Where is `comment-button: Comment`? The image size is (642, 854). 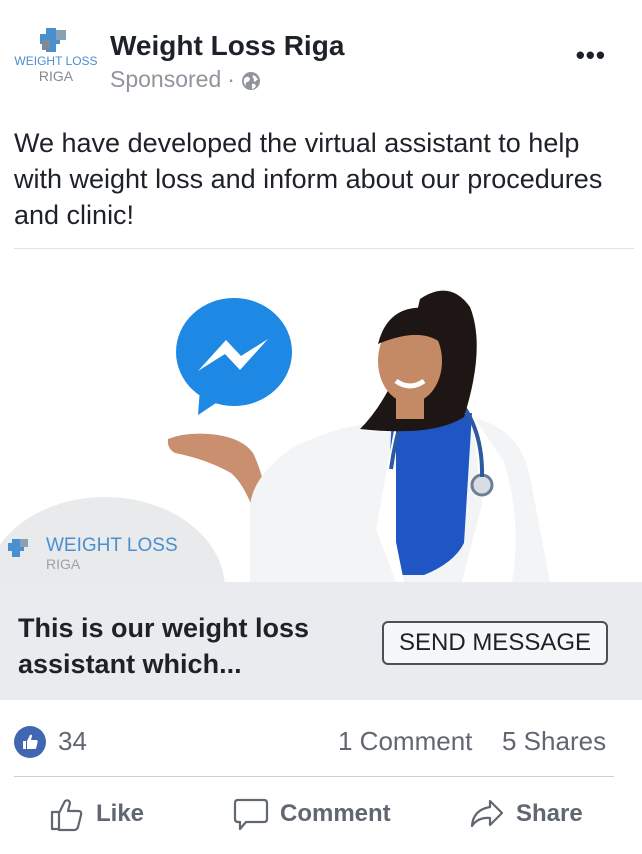 comment-button: Comment is located at coordinates (311, 814).